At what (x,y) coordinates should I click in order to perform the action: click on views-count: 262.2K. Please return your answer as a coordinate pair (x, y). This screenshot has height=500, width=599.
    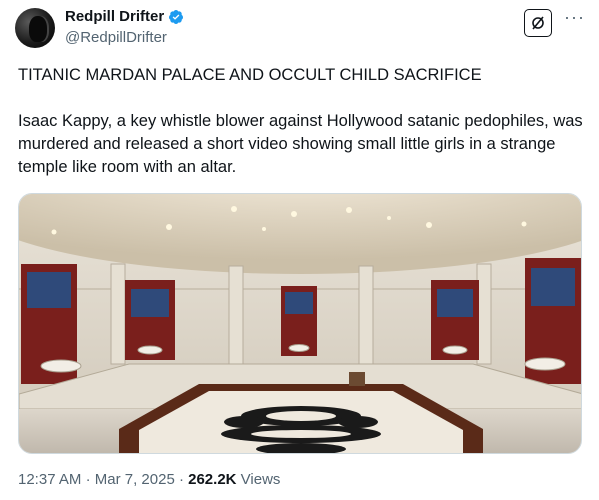
    Looking at the image, I should click on (212, 479).